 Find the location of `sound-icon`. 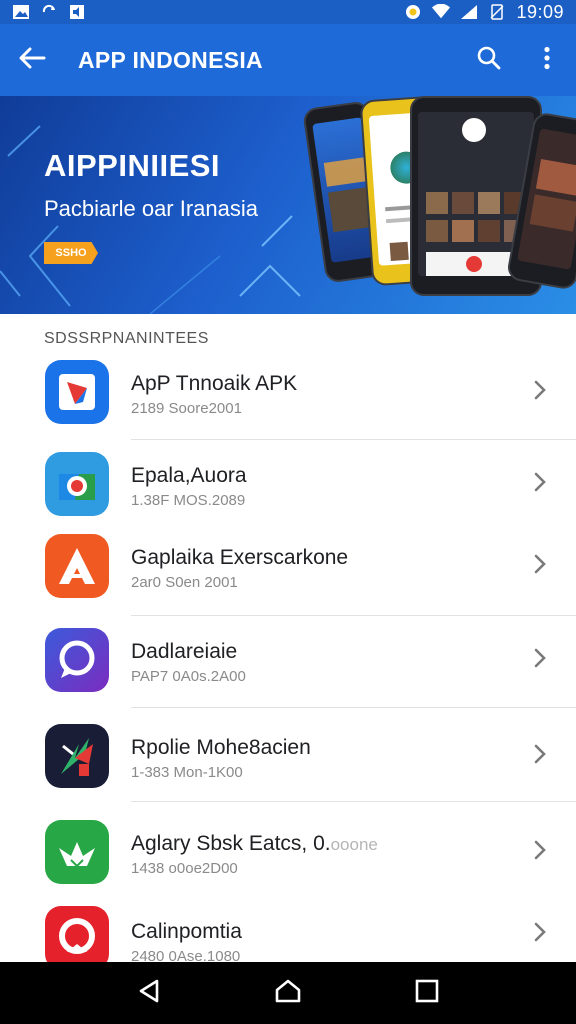

sound-icon is located at coordinates (77, 12).